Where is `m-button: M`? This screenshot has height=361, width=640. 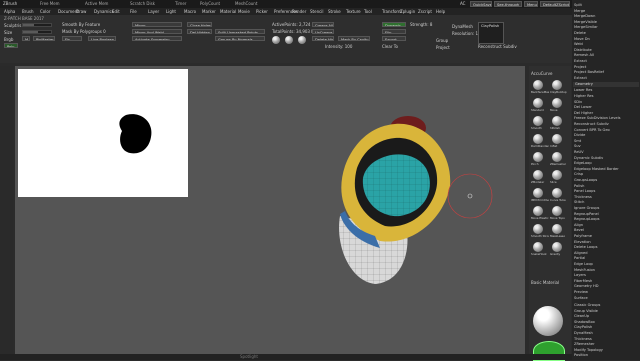
m-button: M is located at coordinates (26, 38).